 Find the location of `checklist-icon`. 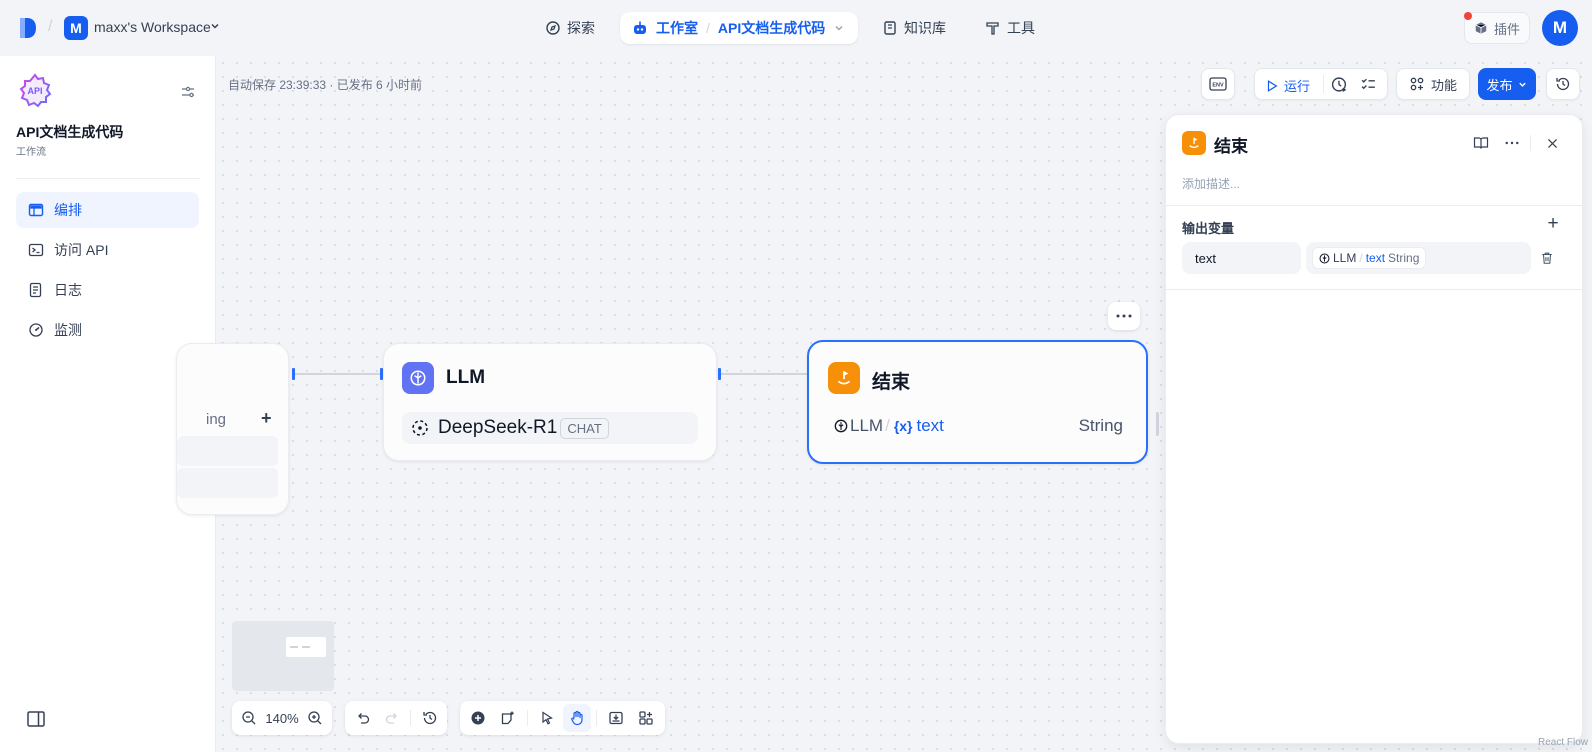

checklist-icon is located at coordinates (1368, 84).